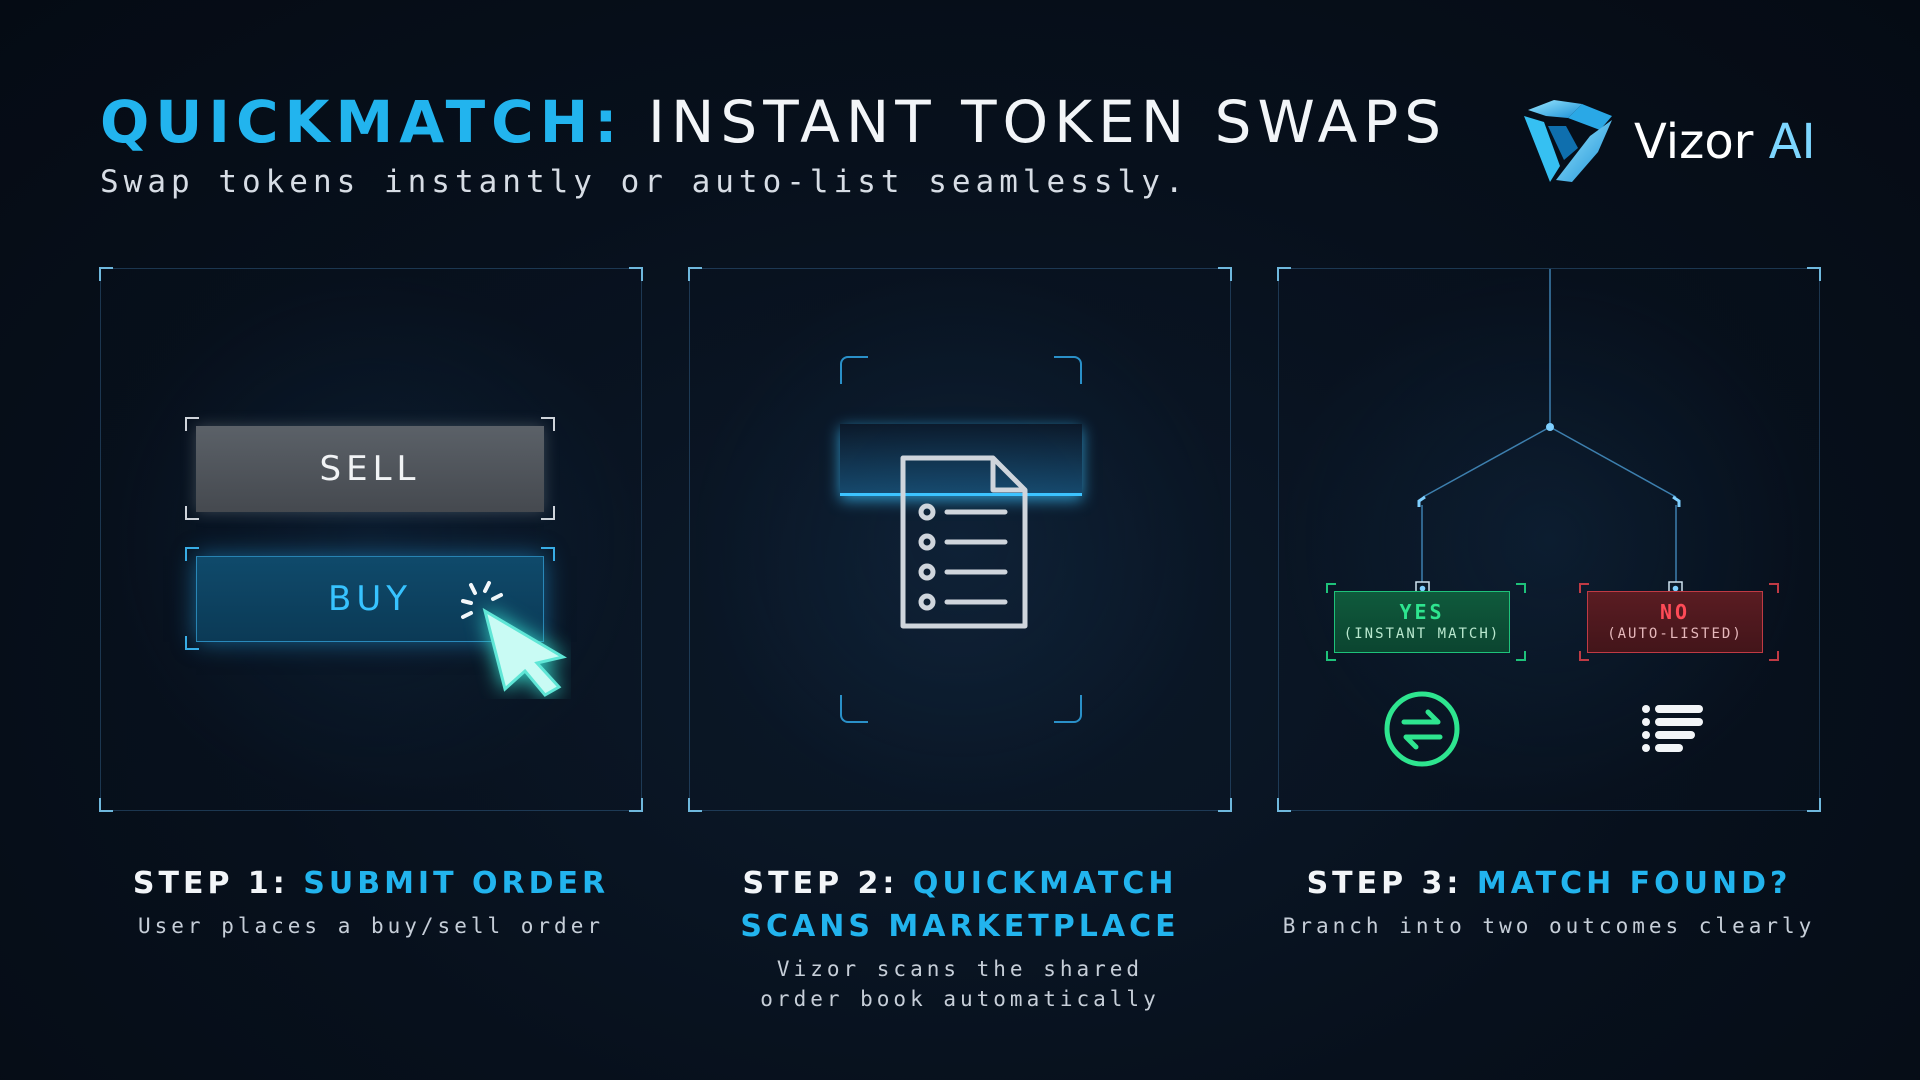  What do you see at coordinates (456, 883) in the screenshot?
I see `step-1-name: SUBMIT ORDER` at bounding box center [456, 883].